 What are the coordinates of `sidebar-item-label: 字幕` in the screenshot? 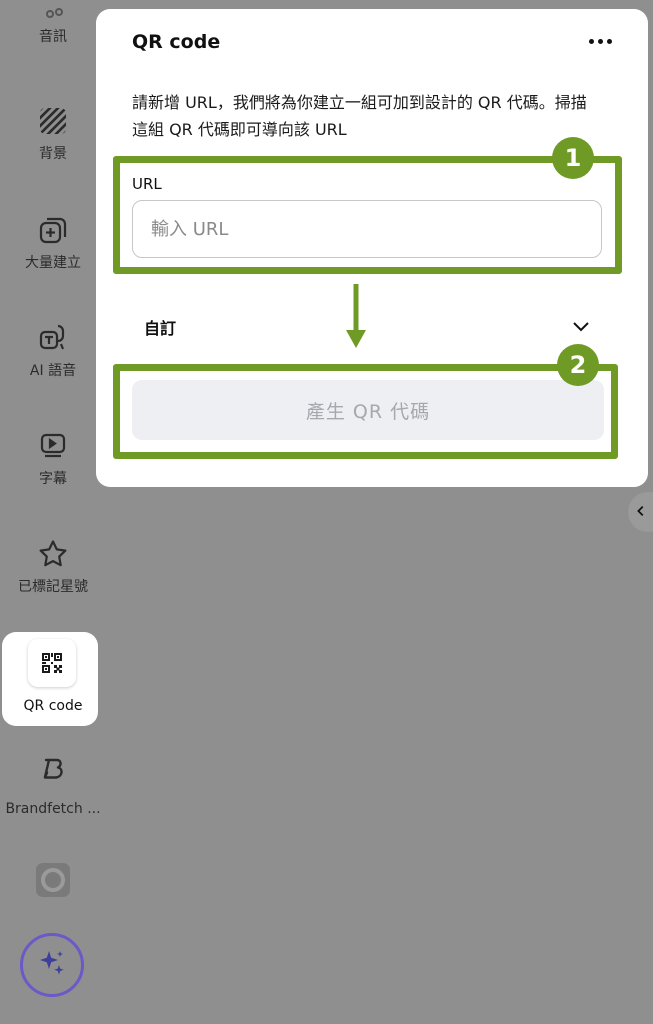 It's located at (53, 479).